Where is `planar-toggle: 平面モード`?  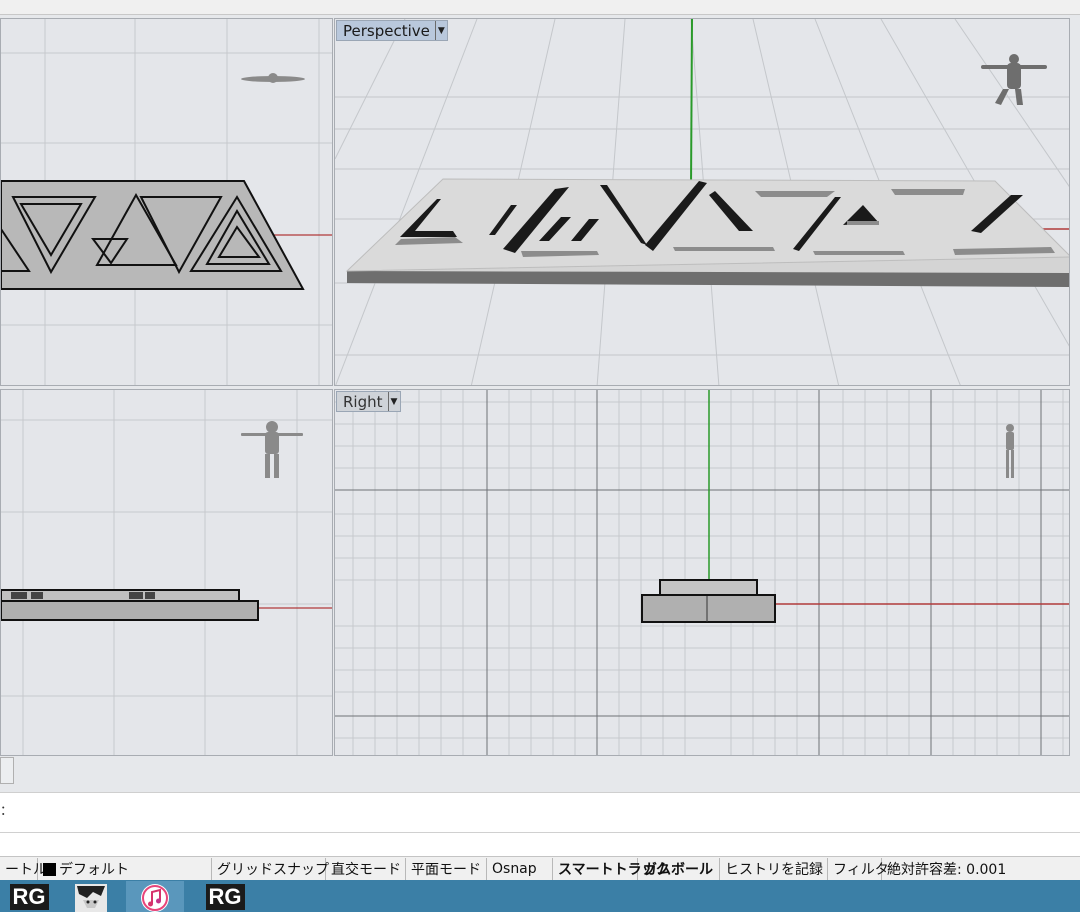 planar-toggle: 平面モード is located at coordinates (446, 869).